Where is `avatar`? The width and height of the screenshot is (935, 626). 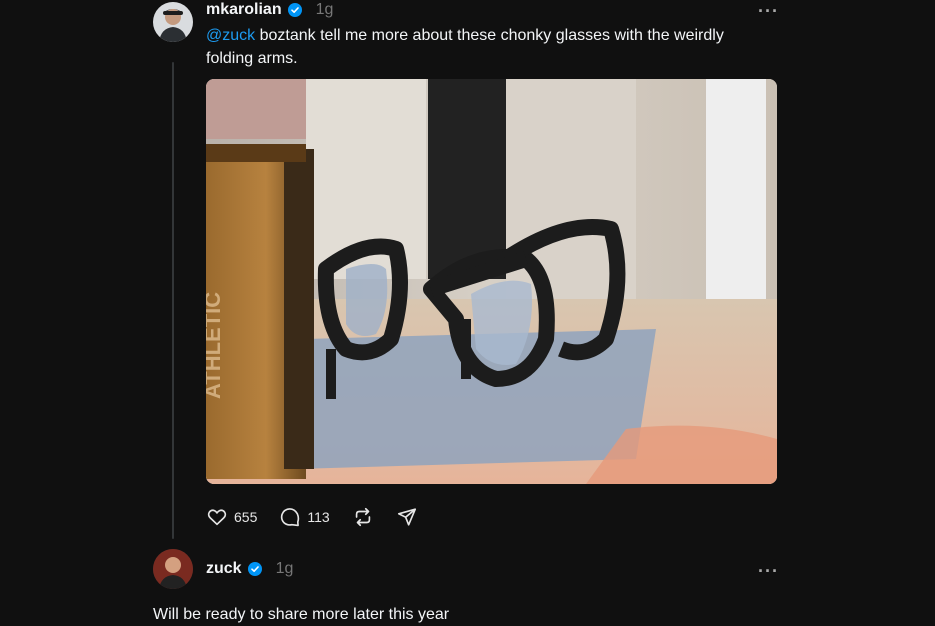
avatar is located at coordinates (173, 22).